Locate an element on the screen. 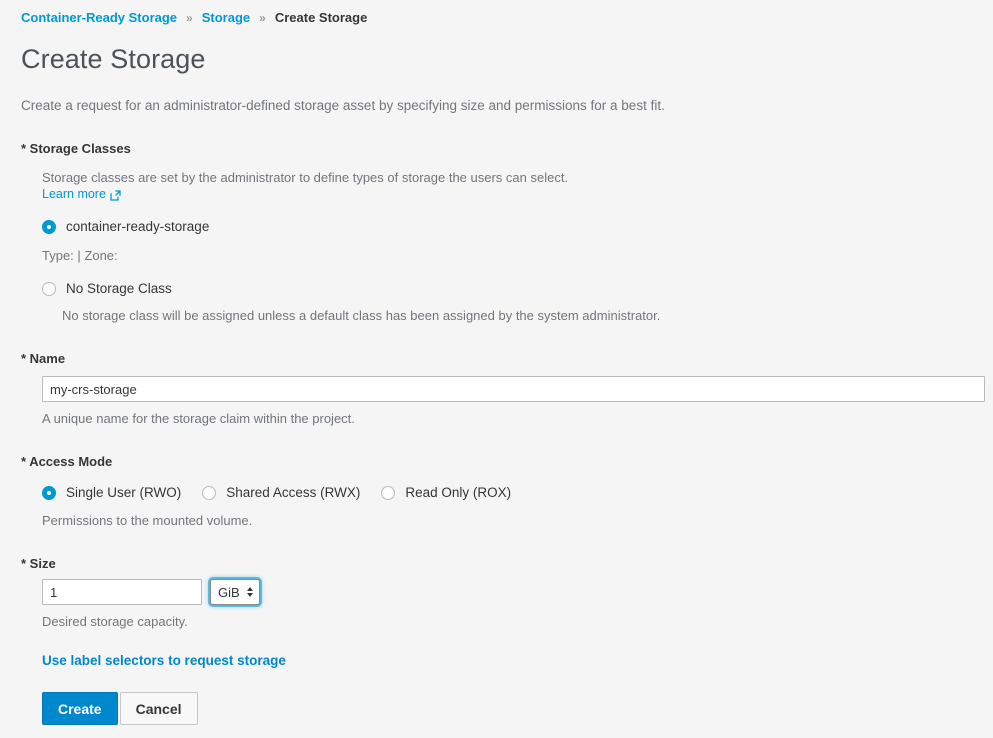 The width and height of the screenshot is (993, 738). create-button: Create is located at coordinates (80, 708).